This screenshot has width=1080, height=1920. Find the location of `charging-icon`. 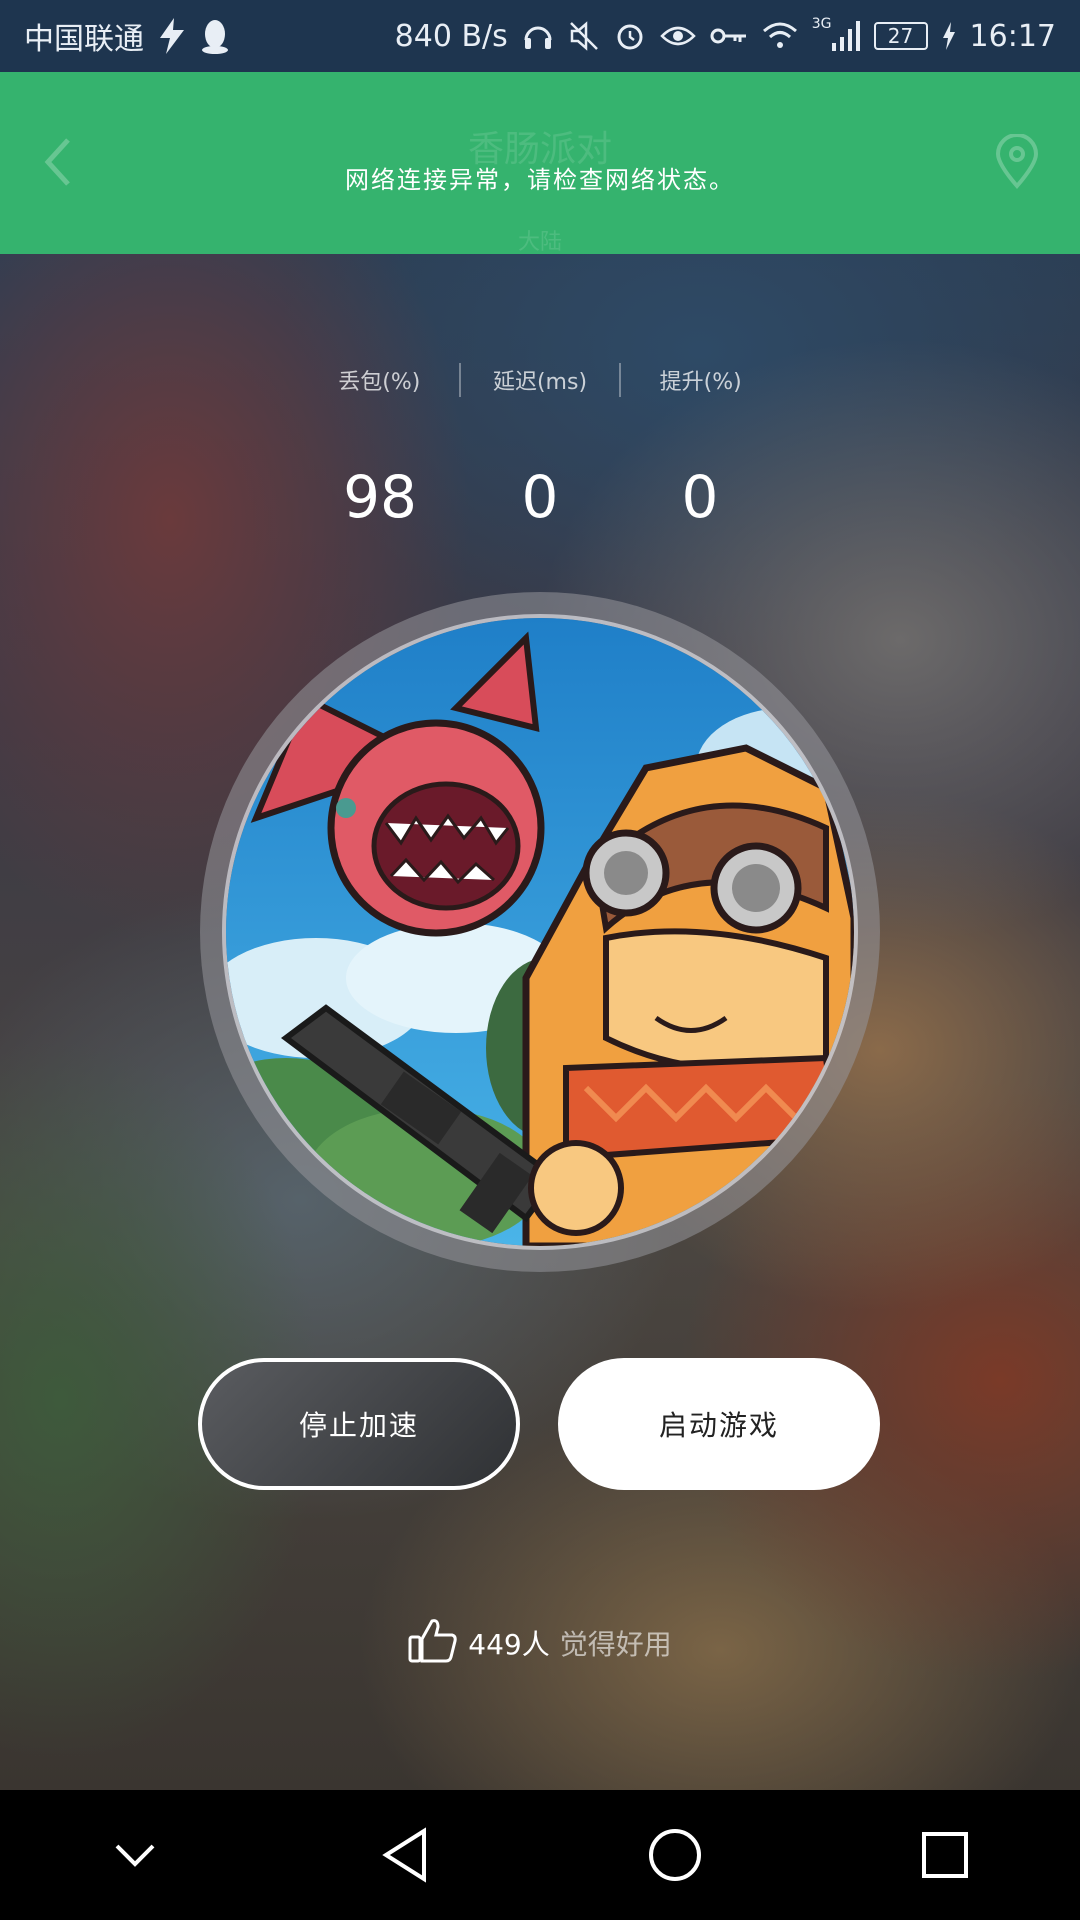

charging-icon is located at coordinates (949, 36).